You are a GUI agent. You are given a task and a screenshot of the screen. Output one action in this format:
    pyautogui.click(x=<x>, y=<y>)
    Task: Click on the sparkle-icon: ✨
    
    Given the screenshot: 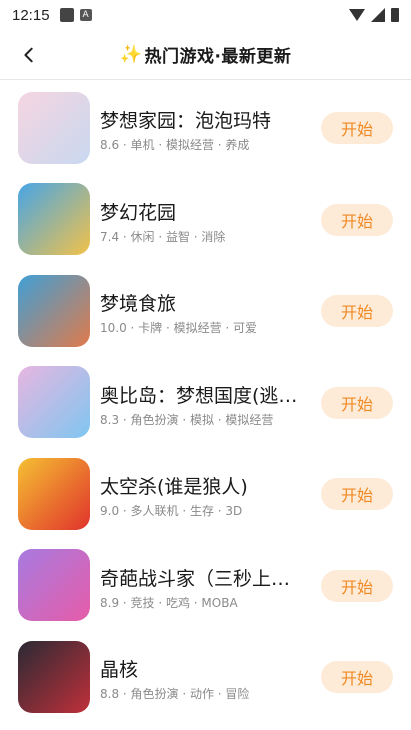 What is the action you would take?
    pyautogui.click(x=131, y=54)
    